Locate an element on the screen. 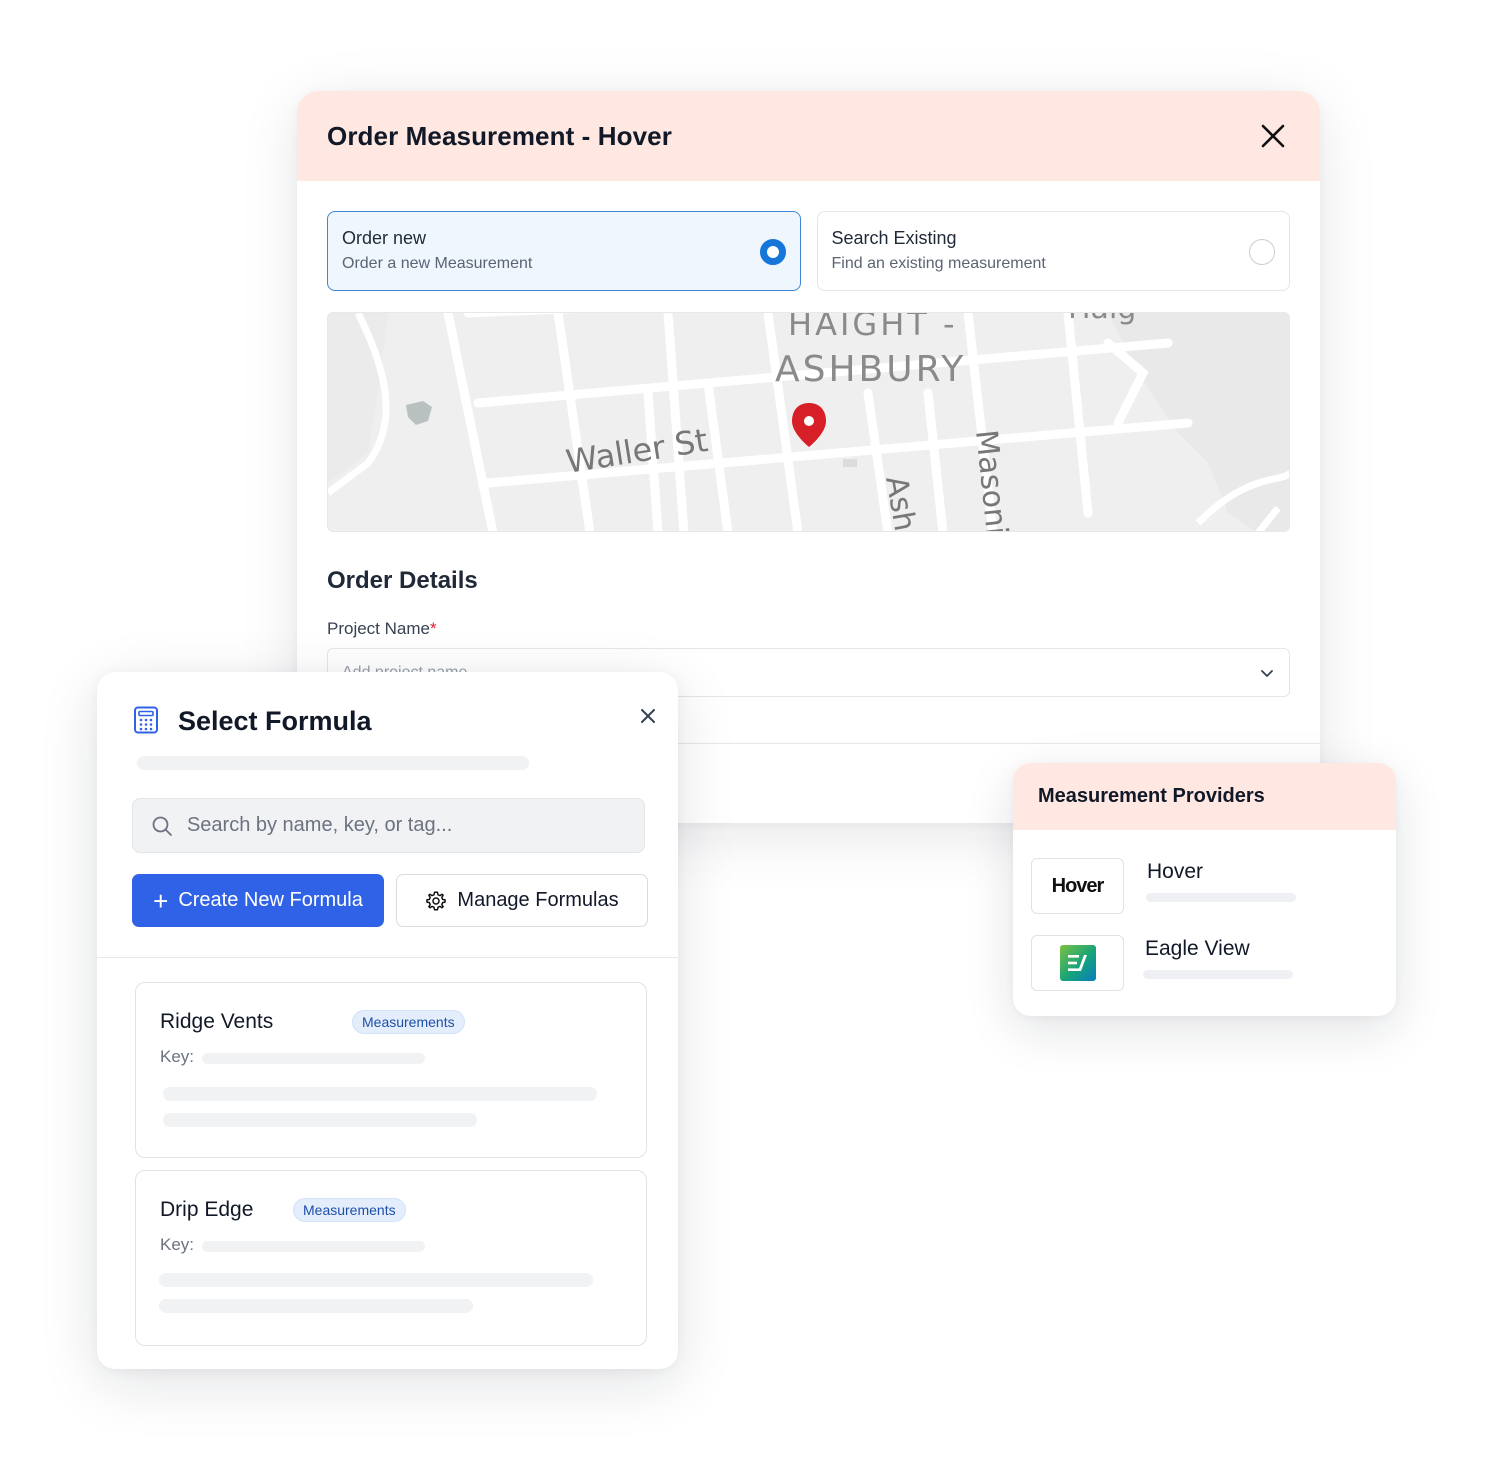  order-details-heading: Order Details is located at coordinates (402, 580).